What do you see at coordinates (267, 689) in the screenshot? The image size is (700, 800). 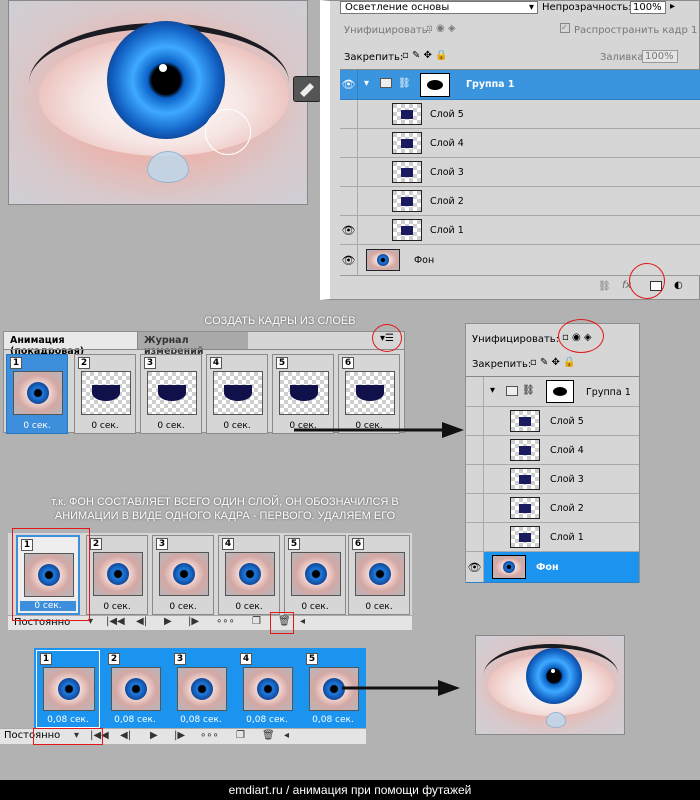 I see `frame: 4 0,08 сек.` at bounding box center [267, 689].